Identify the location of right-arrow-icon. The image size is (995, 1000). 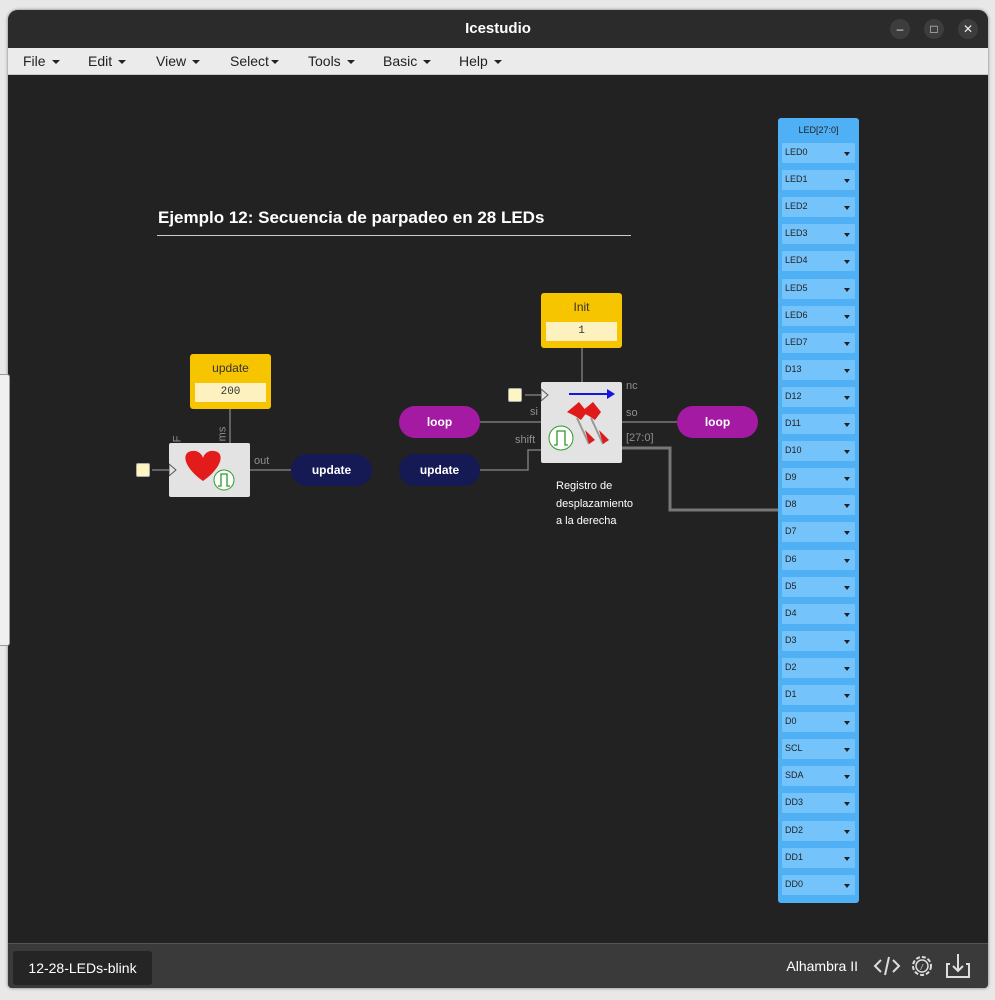
(592, 394).